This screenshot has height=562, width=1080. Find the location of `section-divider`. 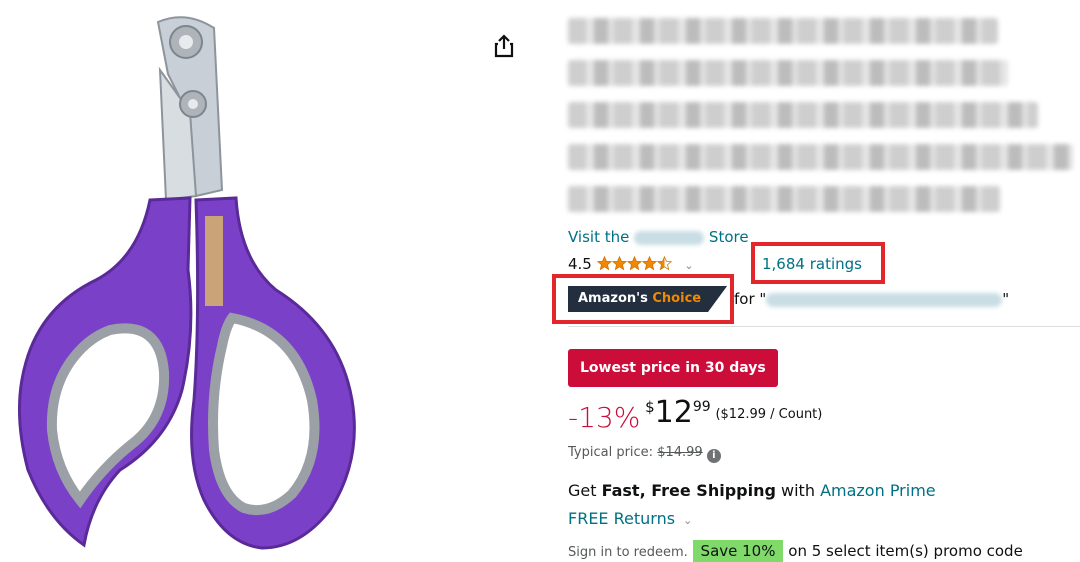

section-divider is located at coordinates (824, 326).